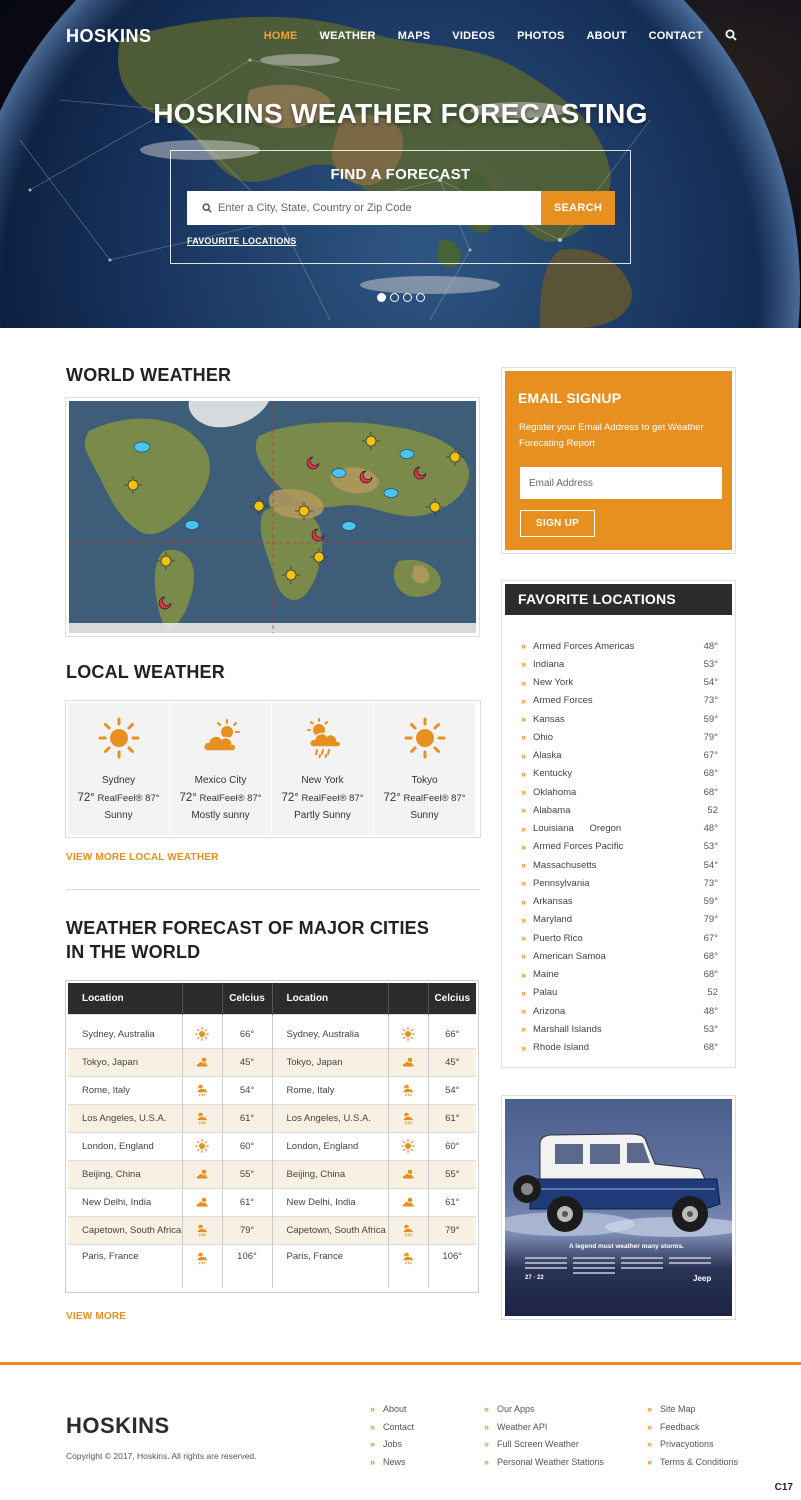  I want to click on table-header-row: Location Celcius Location Celcius, so click(272, 998).